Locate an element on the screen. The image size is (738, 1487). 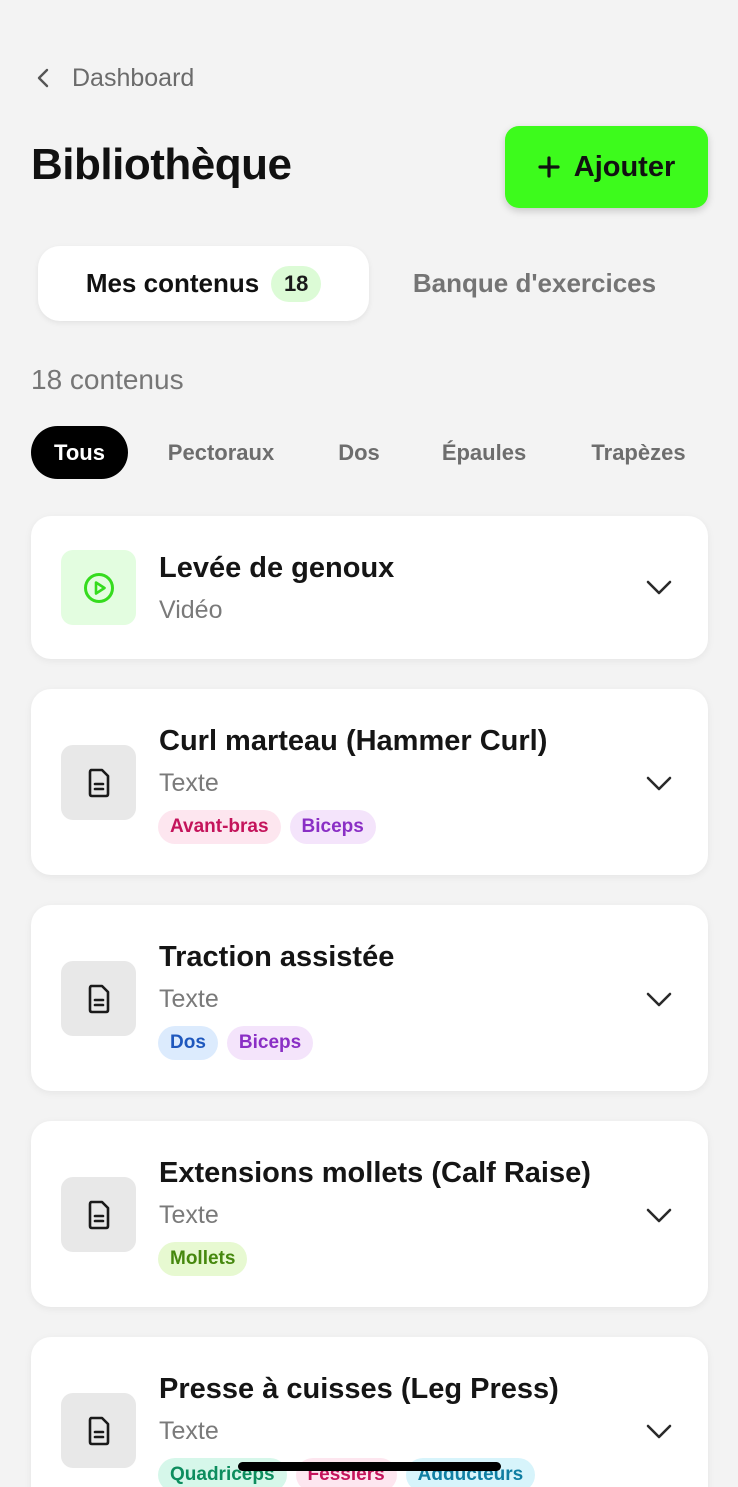
content-tabs: Mes contenus 18 Banque d'exercices is located at coordinates (373, 283).